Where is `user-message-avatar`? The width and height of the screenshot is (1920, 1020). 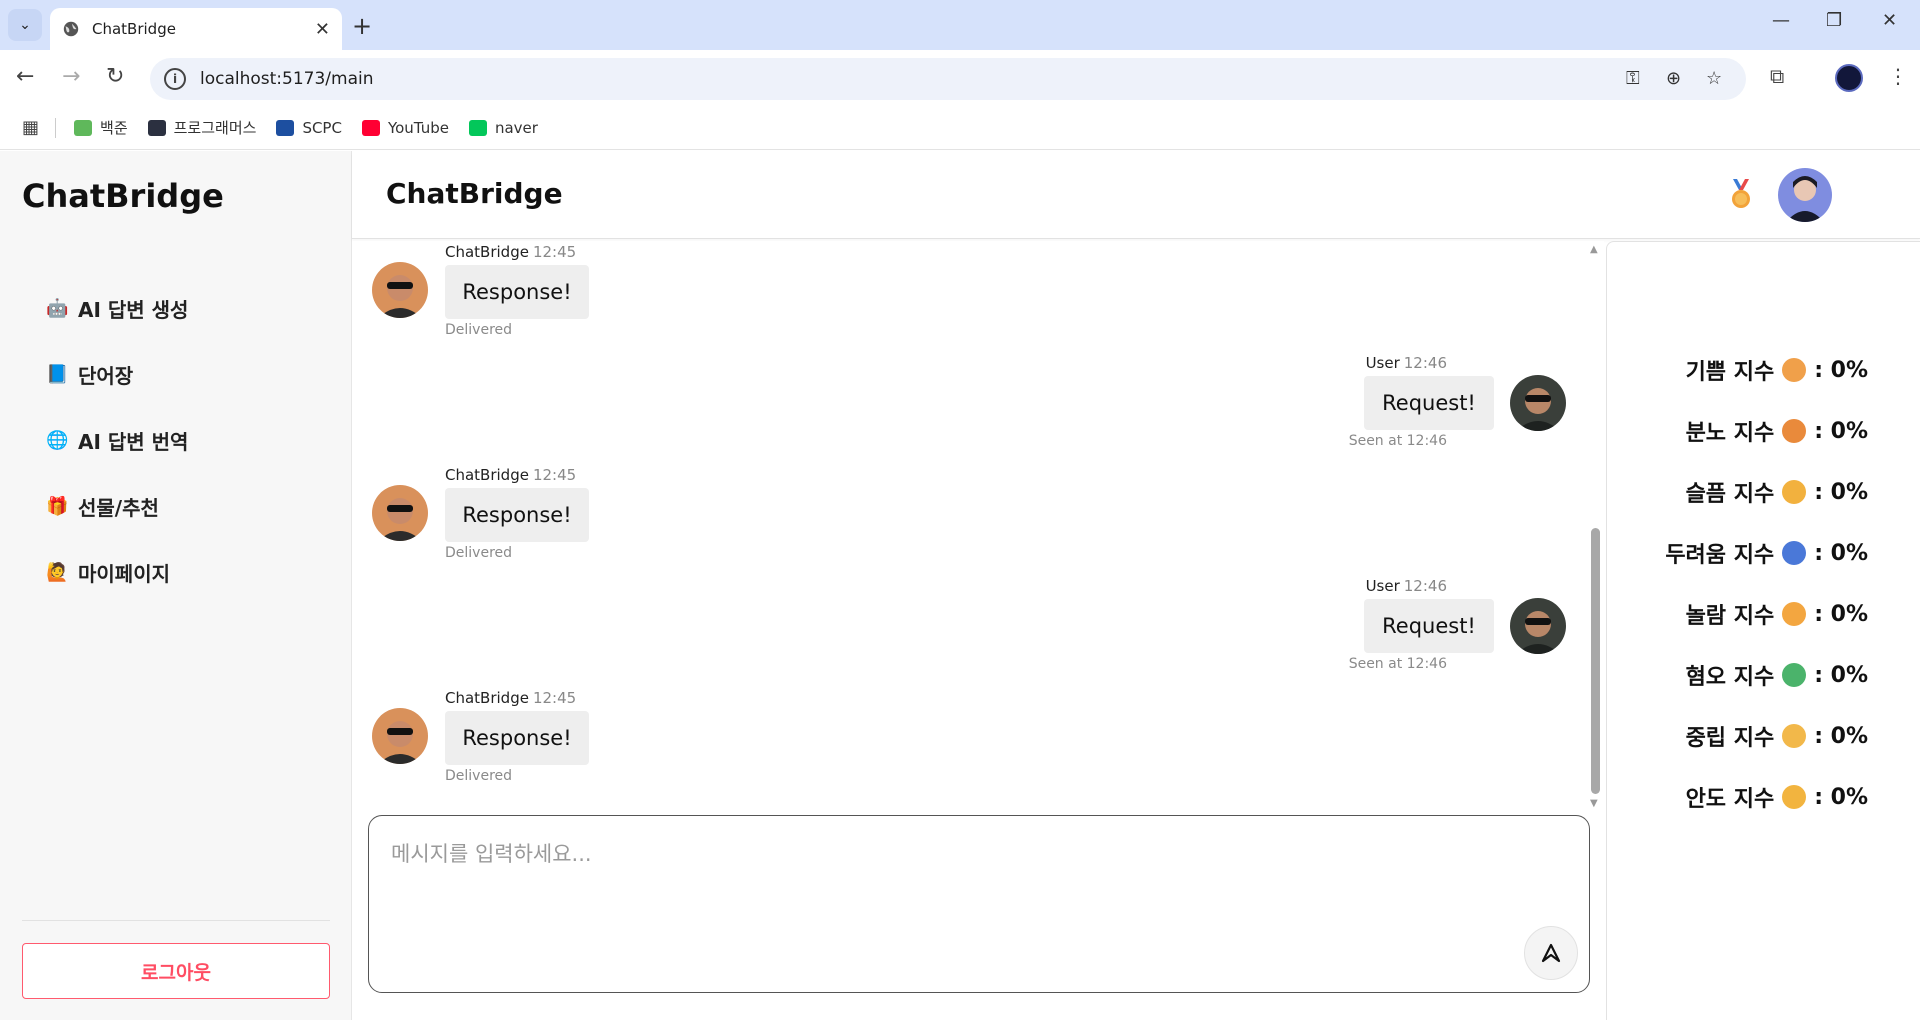 user-message-avatar is located at coordinates (1538, 403).